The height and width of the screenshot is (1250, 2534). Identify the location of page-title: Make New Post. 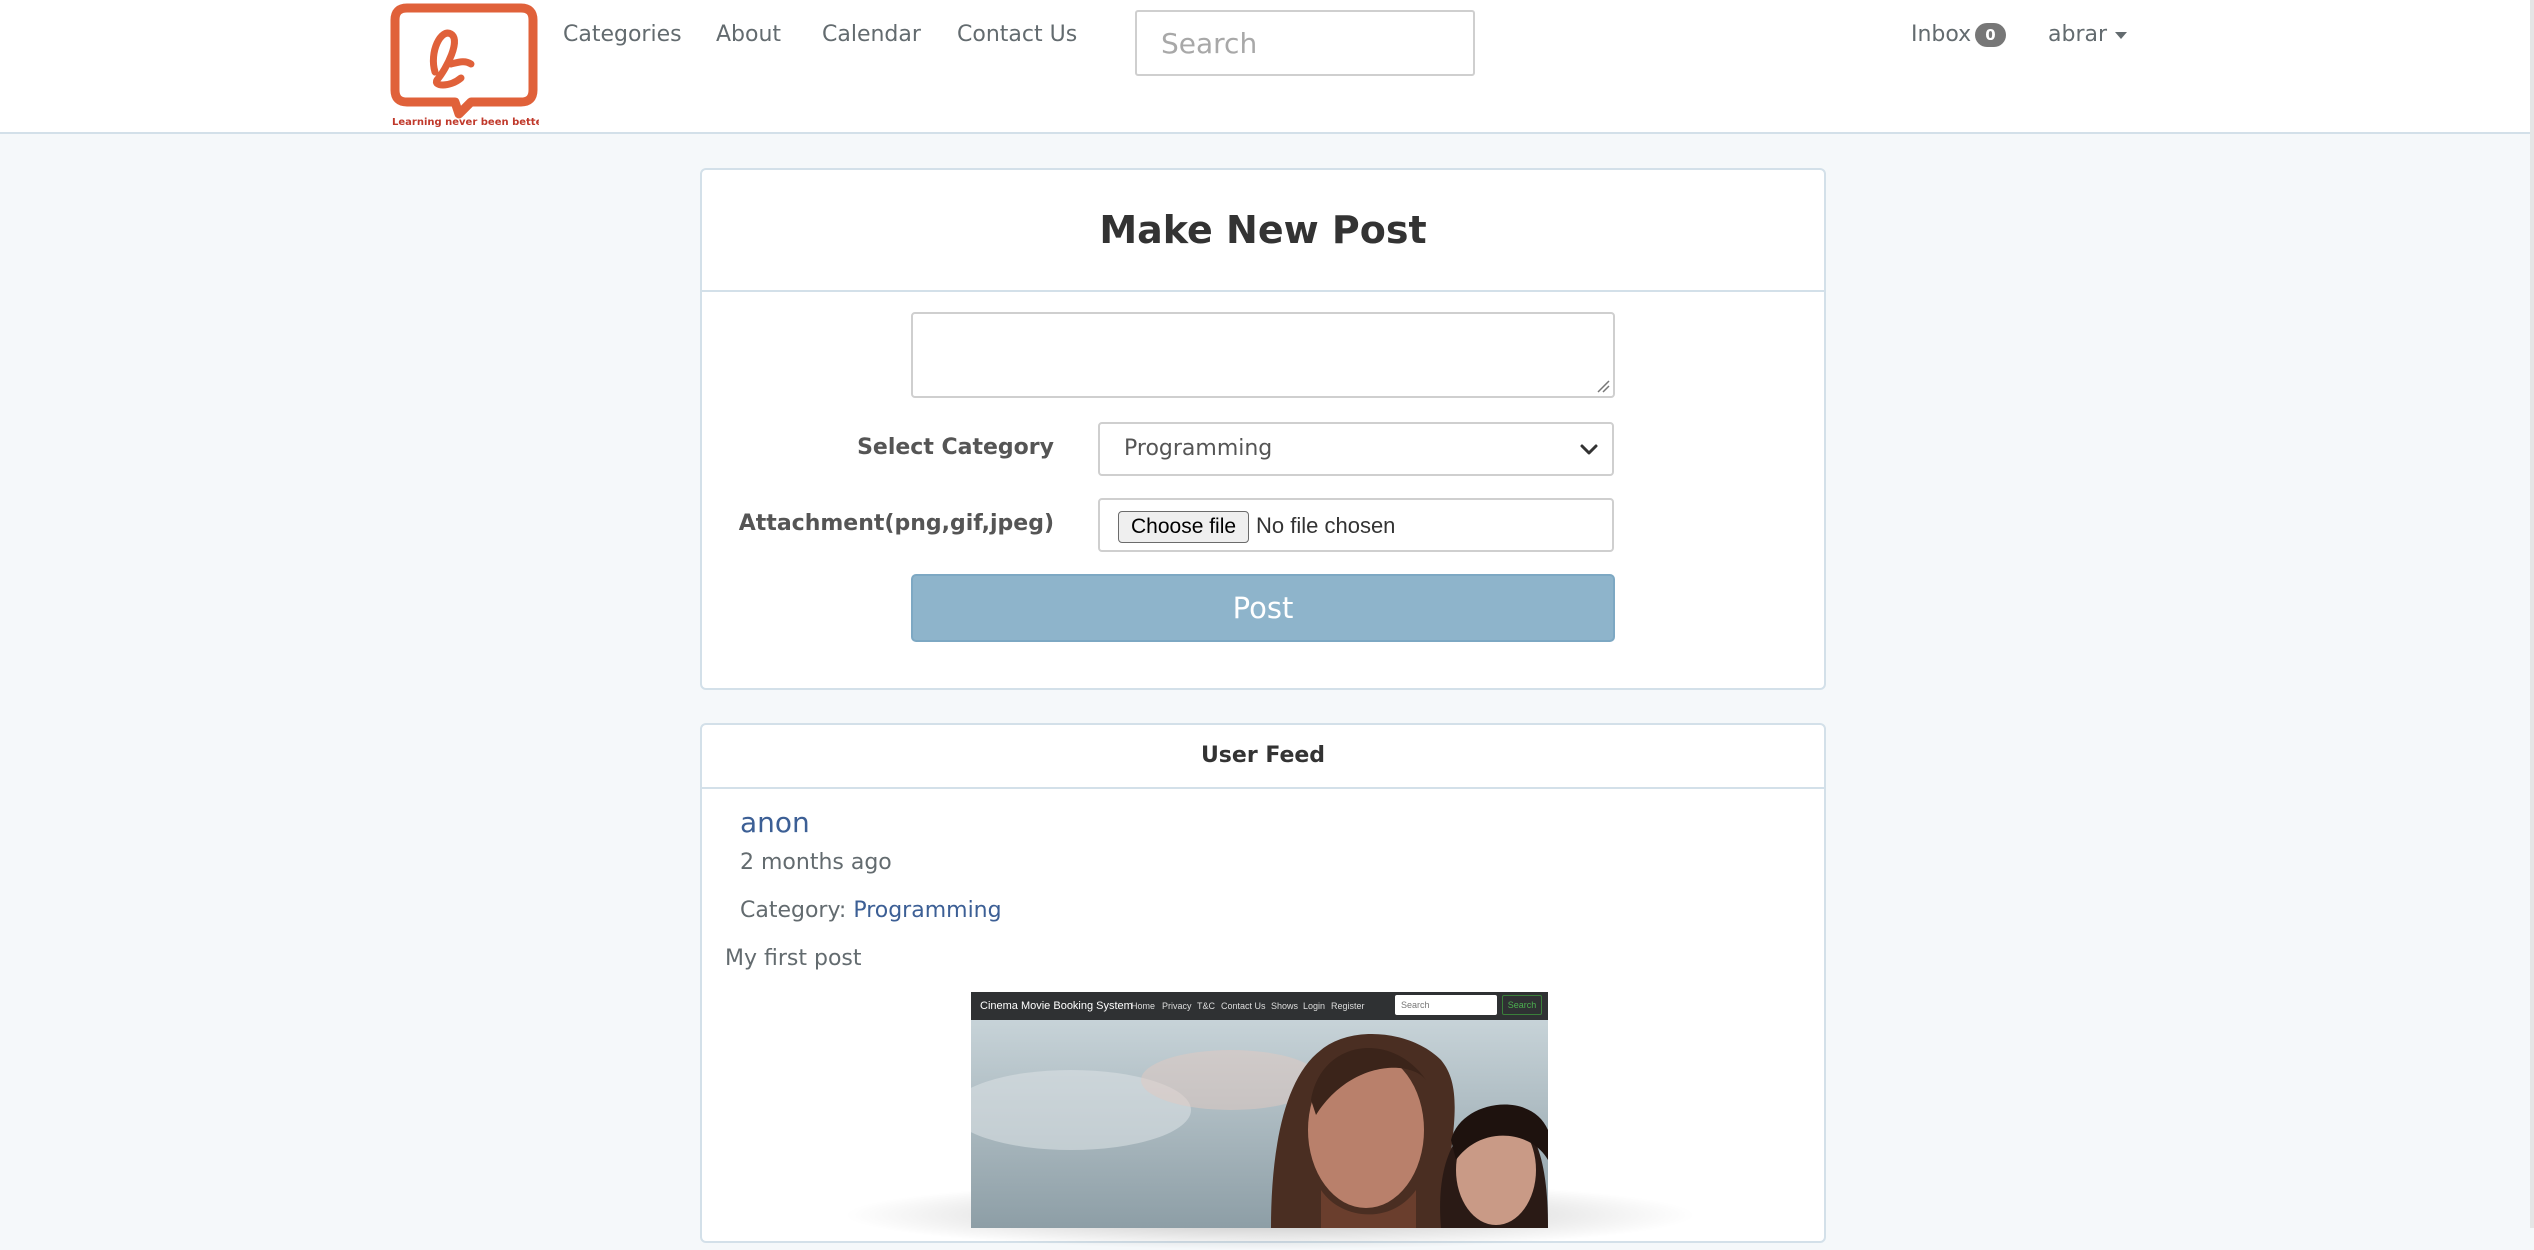
(1263, 230).